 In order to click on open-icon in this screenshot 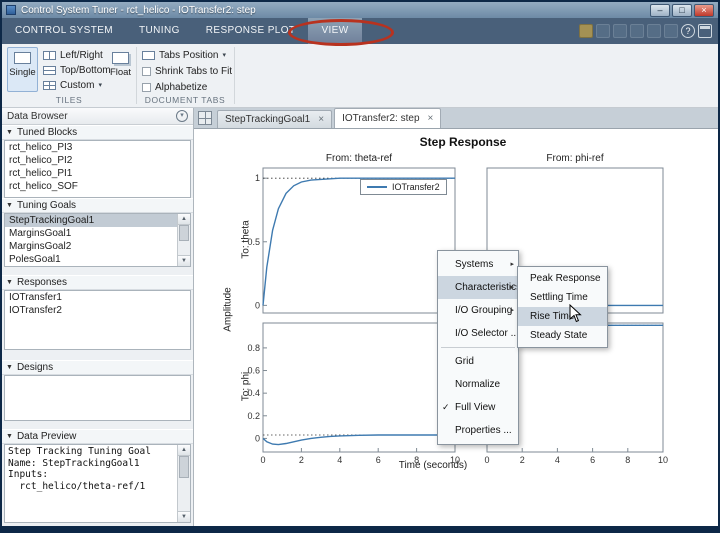, I will do `click(586, 31)`.